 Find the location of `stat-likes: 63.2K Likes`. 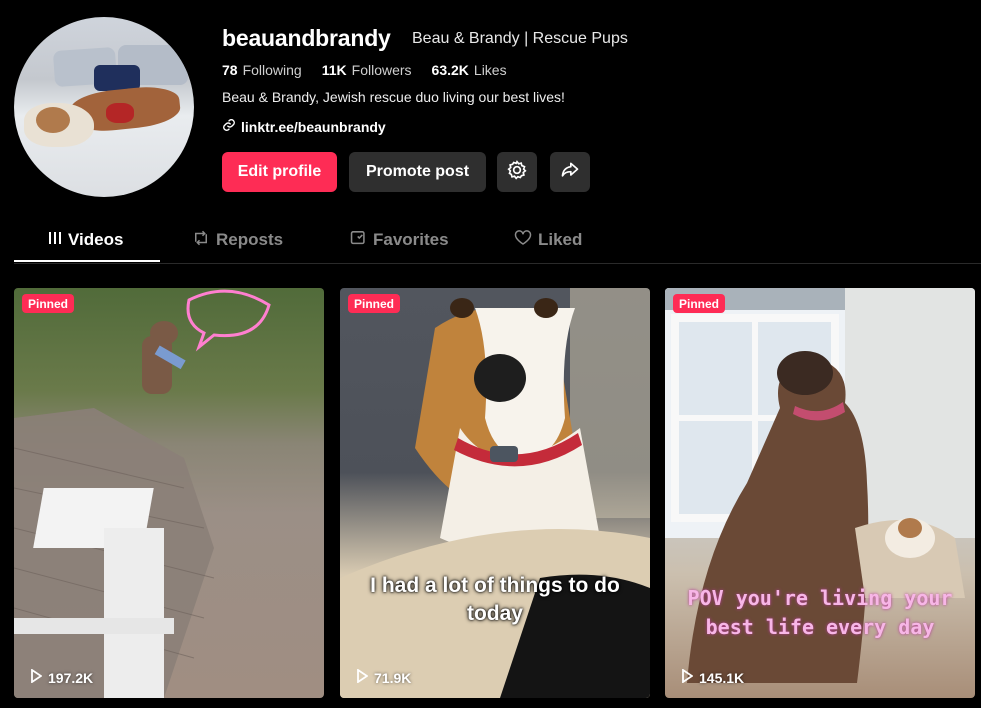

stat-likes: 63.2K Likes is located at coordinates (469, 70).